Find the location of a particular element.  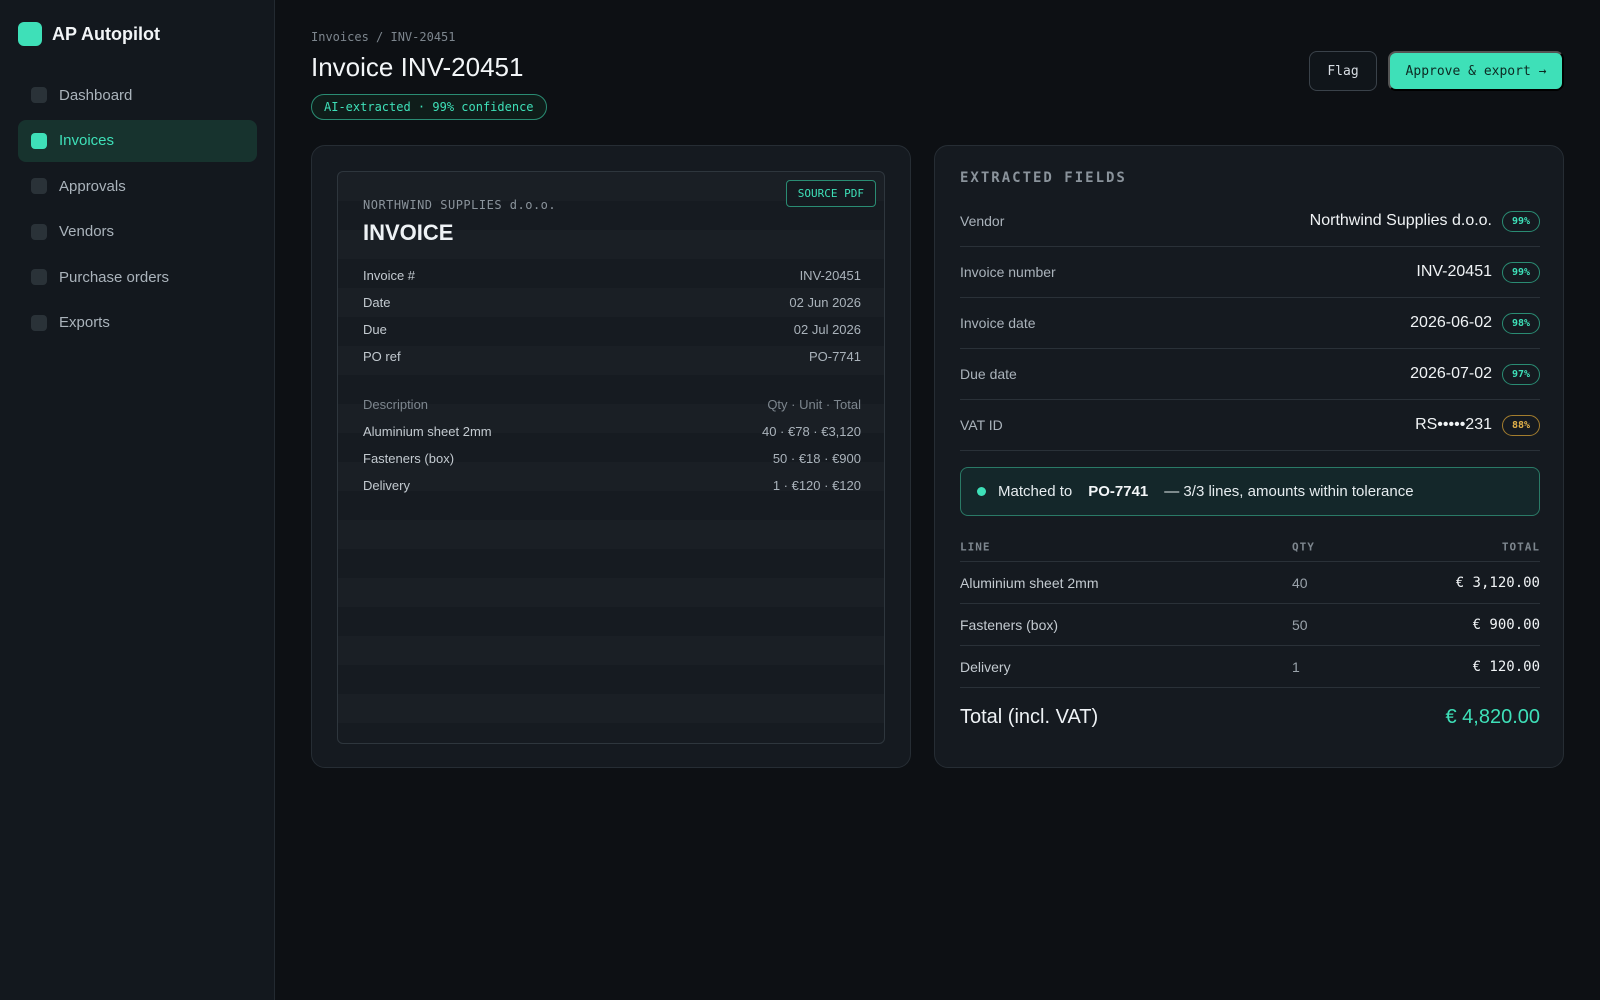

sidebar-item-exports: Exports is located at coordinates (137, 323).